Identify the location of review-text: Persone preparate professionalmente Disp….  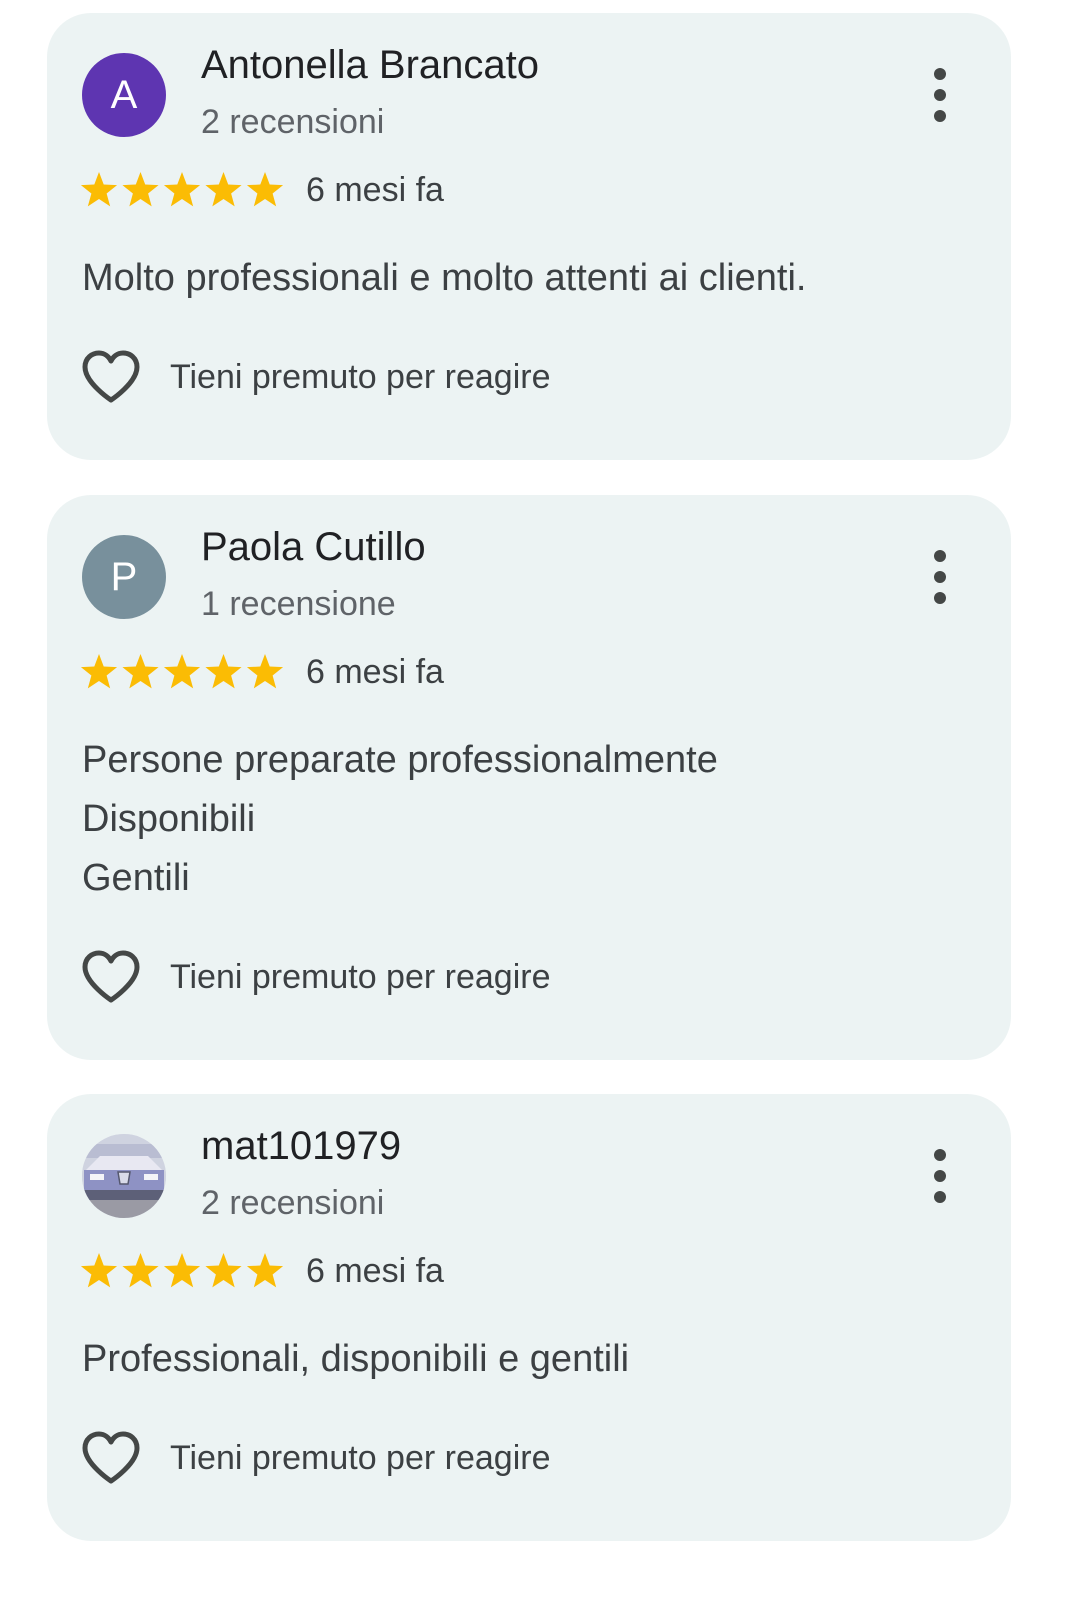
(400, 819).